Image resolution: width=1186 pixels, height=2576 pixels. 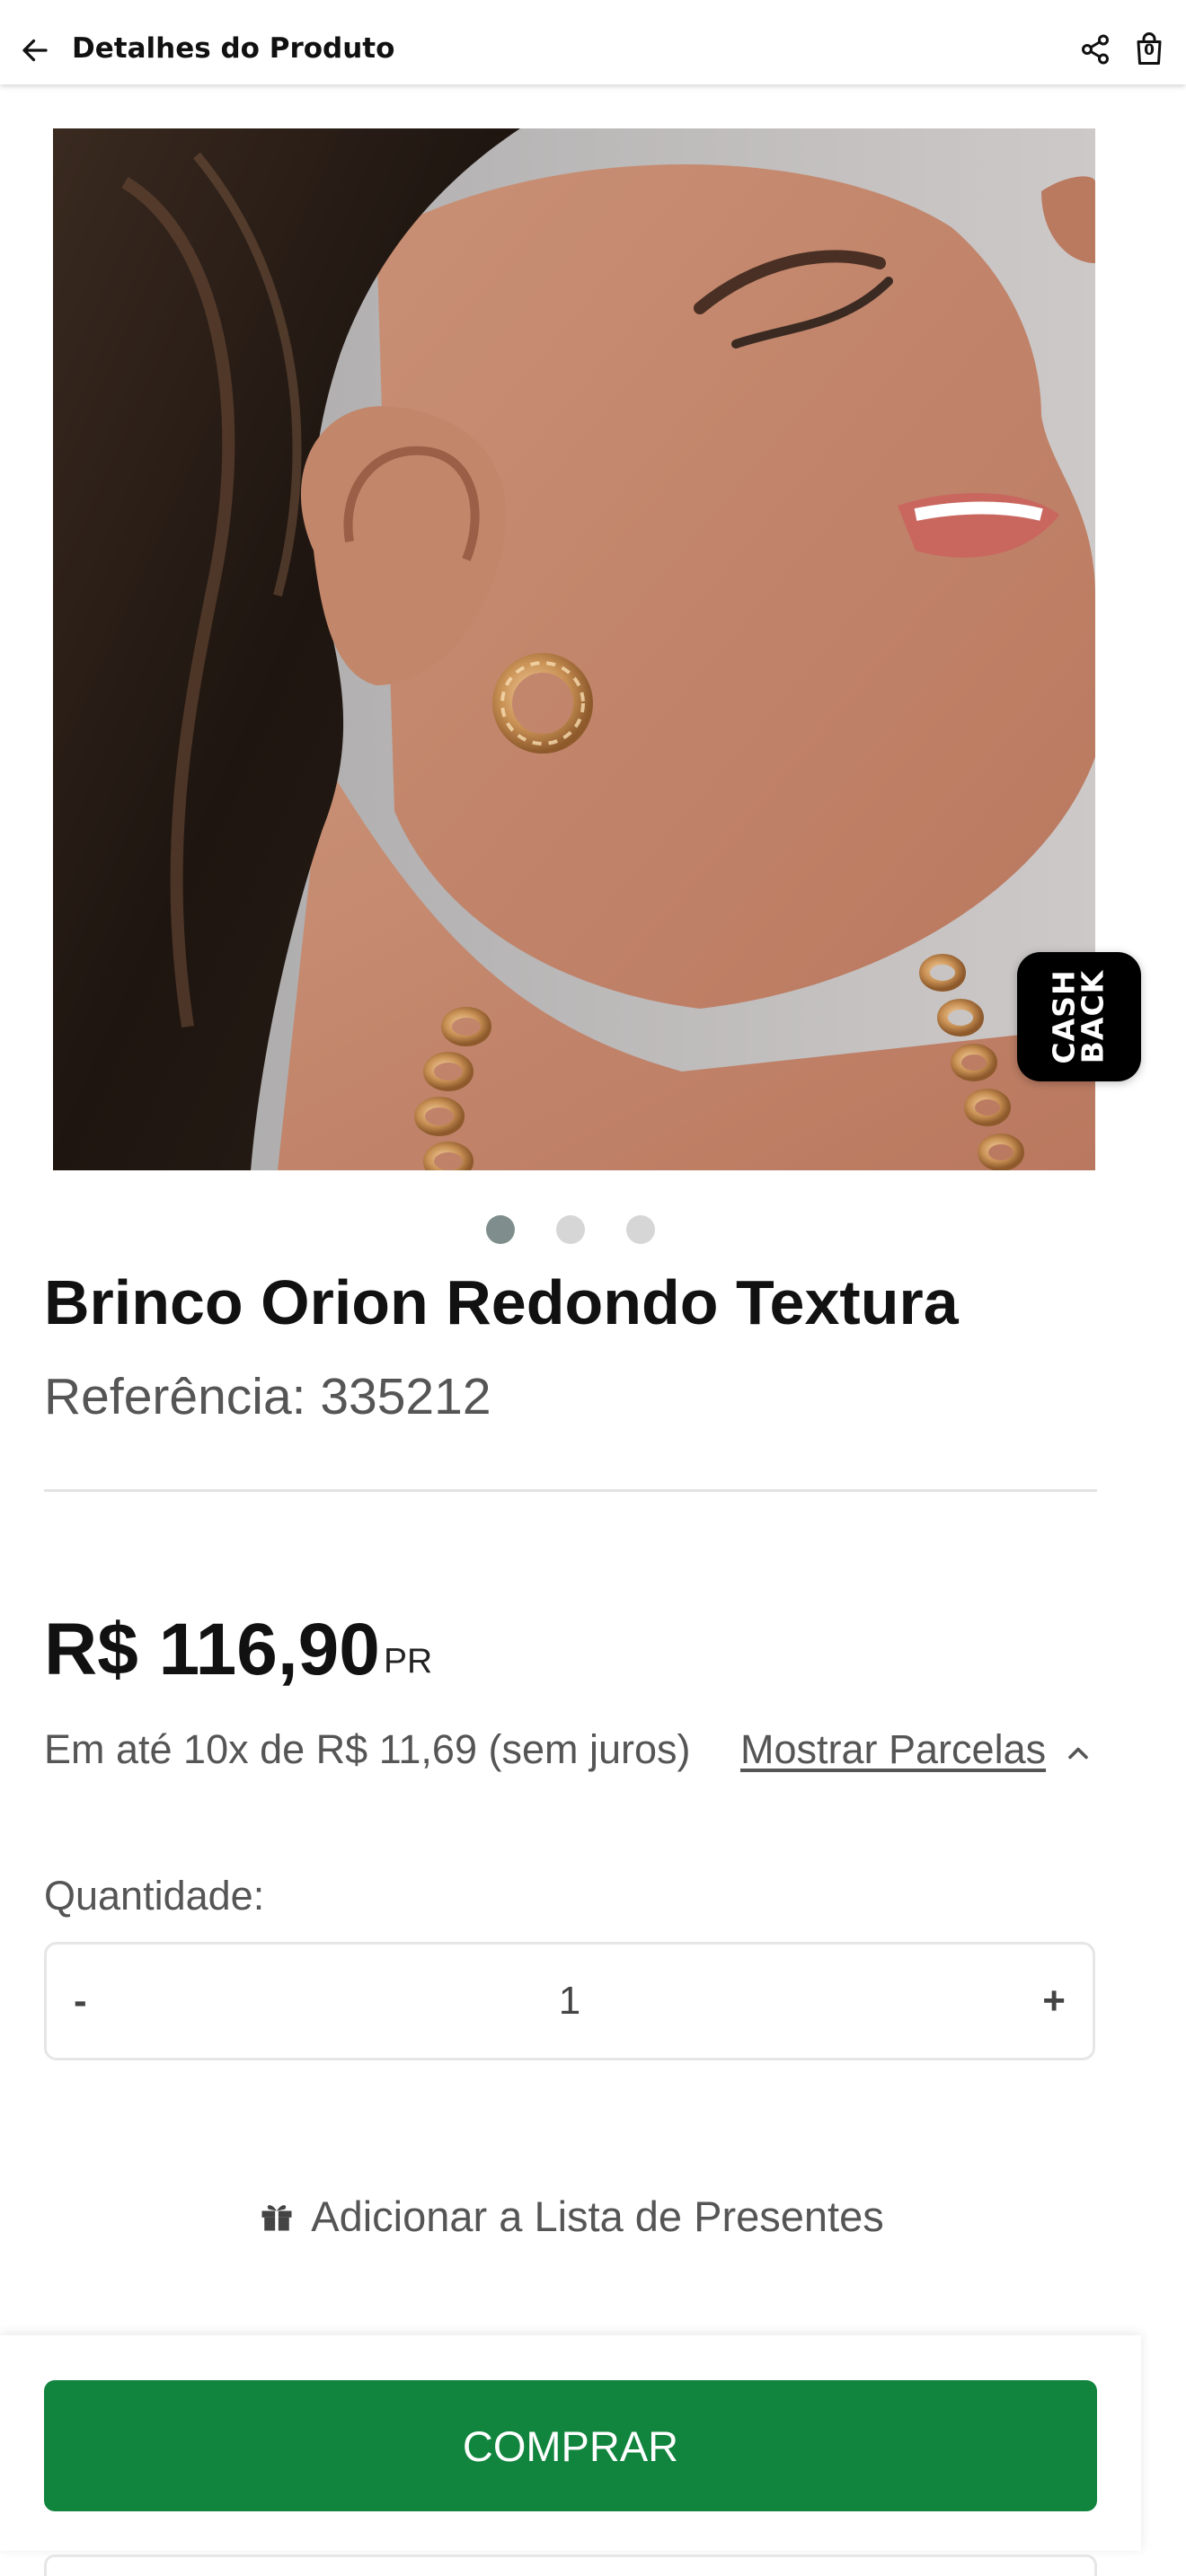 I want to click on price-suffix: PR, so click(x=408, y=1661).